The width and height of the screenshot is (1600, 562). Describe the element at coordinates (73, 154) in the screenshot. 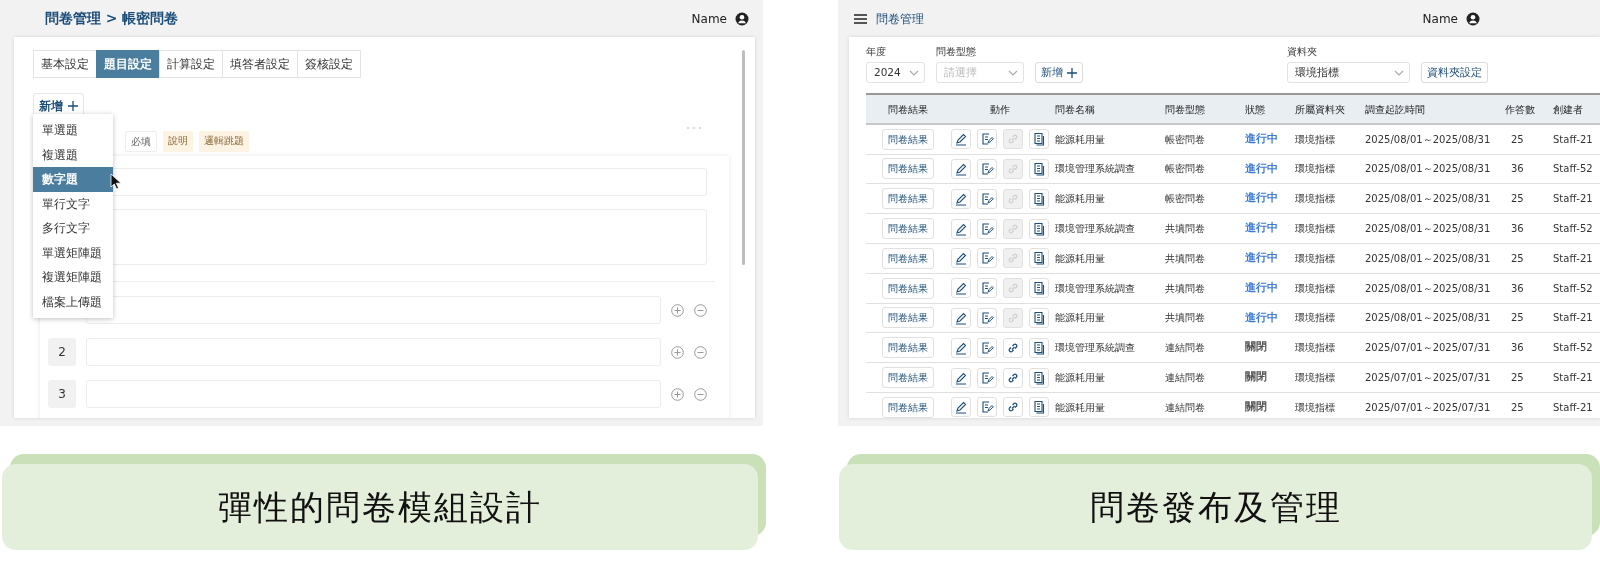

I see `menu-item: 複選題` at that location.